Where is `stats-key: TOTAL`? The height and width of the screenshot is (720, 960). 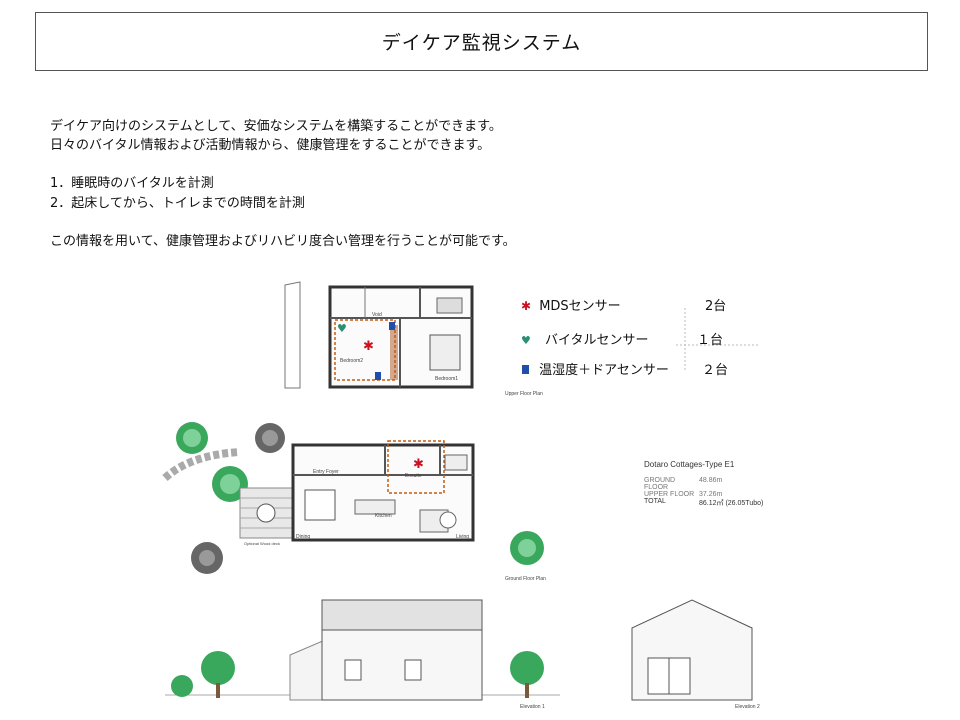 stats-key: TOTAL is located at coordinates (655, 501).